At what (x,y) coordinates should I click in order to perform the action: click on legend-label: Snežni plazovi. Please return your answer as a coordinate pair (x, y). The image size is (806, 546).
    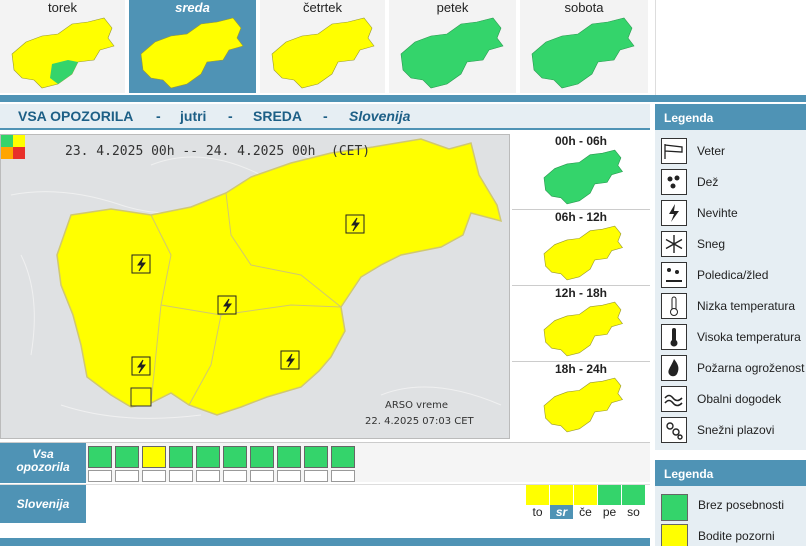
    Looking at the image, I should click on (736, 430).